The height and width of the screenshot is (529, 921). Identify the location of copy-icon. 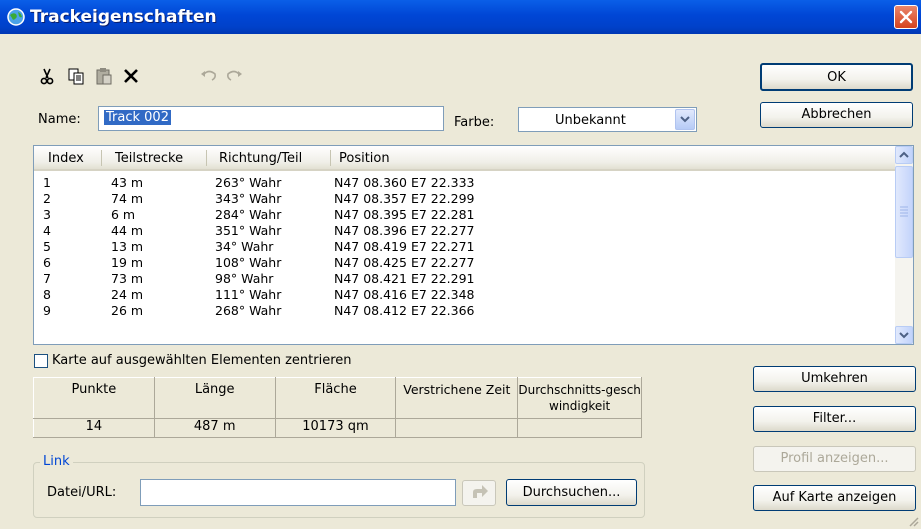
(76, 76).